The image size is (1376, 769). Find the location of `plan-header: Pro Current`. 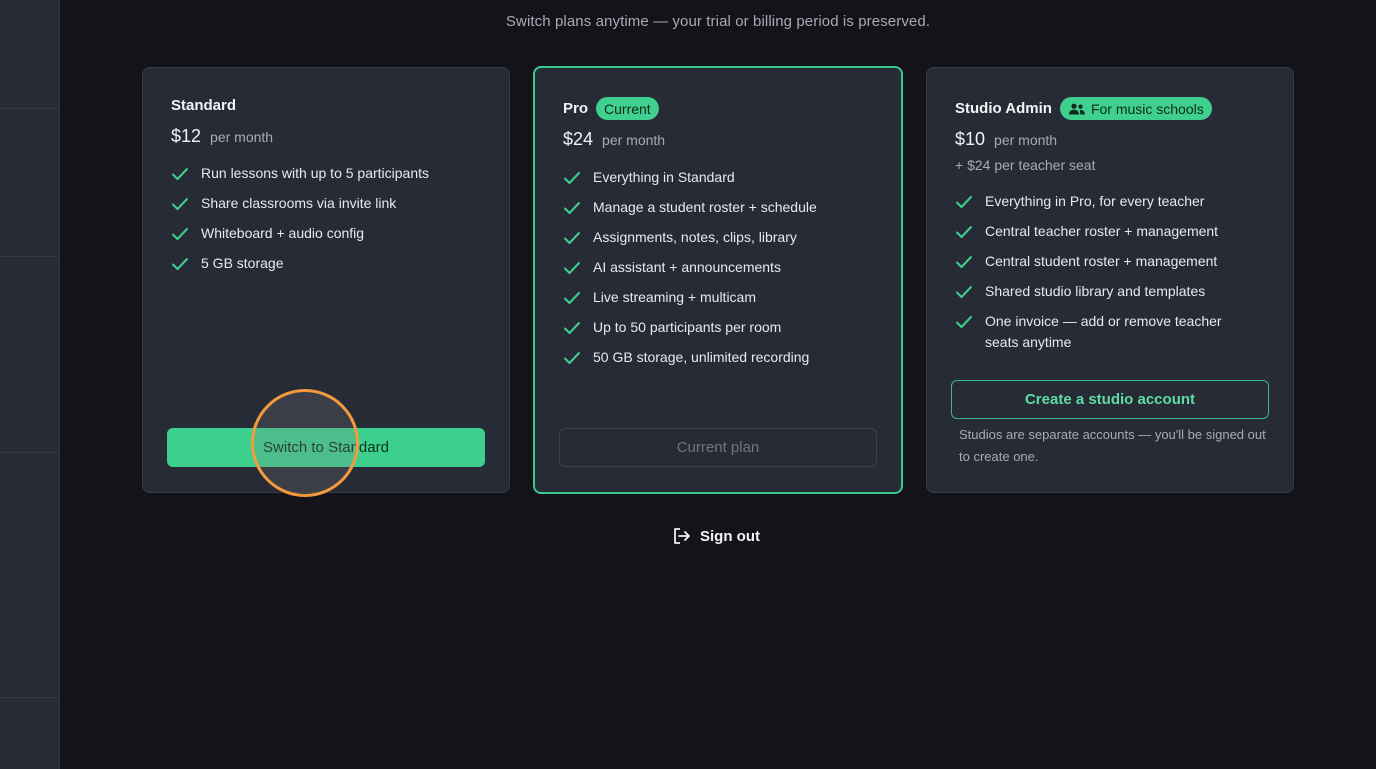

plan-header: Pro Current is located at coordinates (611, 108).